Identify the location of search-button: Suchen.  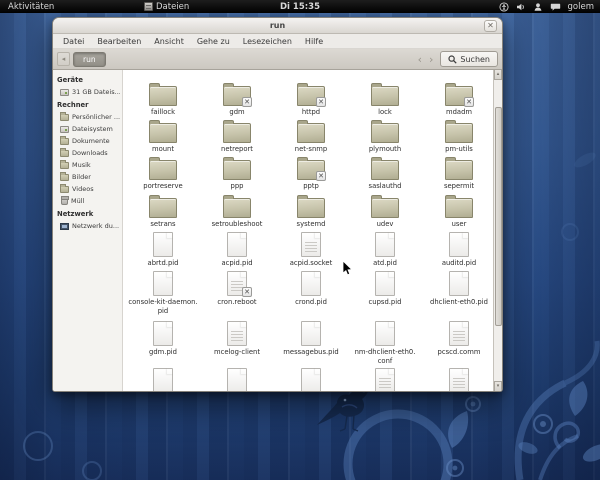
(469, 59).